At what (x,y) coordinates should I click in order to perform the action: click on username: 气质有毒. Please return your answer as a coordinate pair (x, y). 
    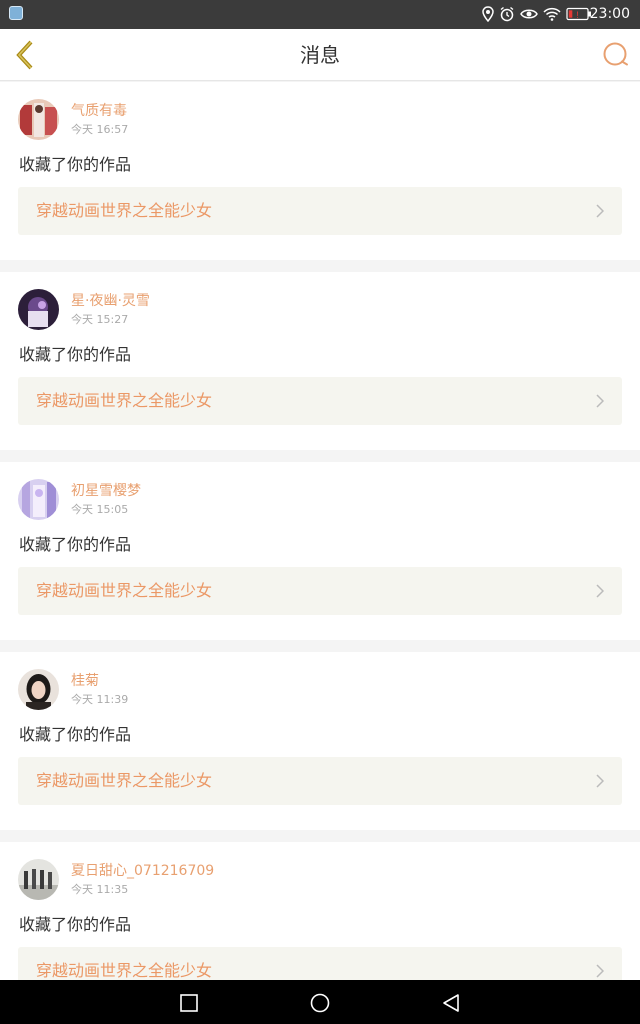
    Looking at the image, I should click on (99, 111).